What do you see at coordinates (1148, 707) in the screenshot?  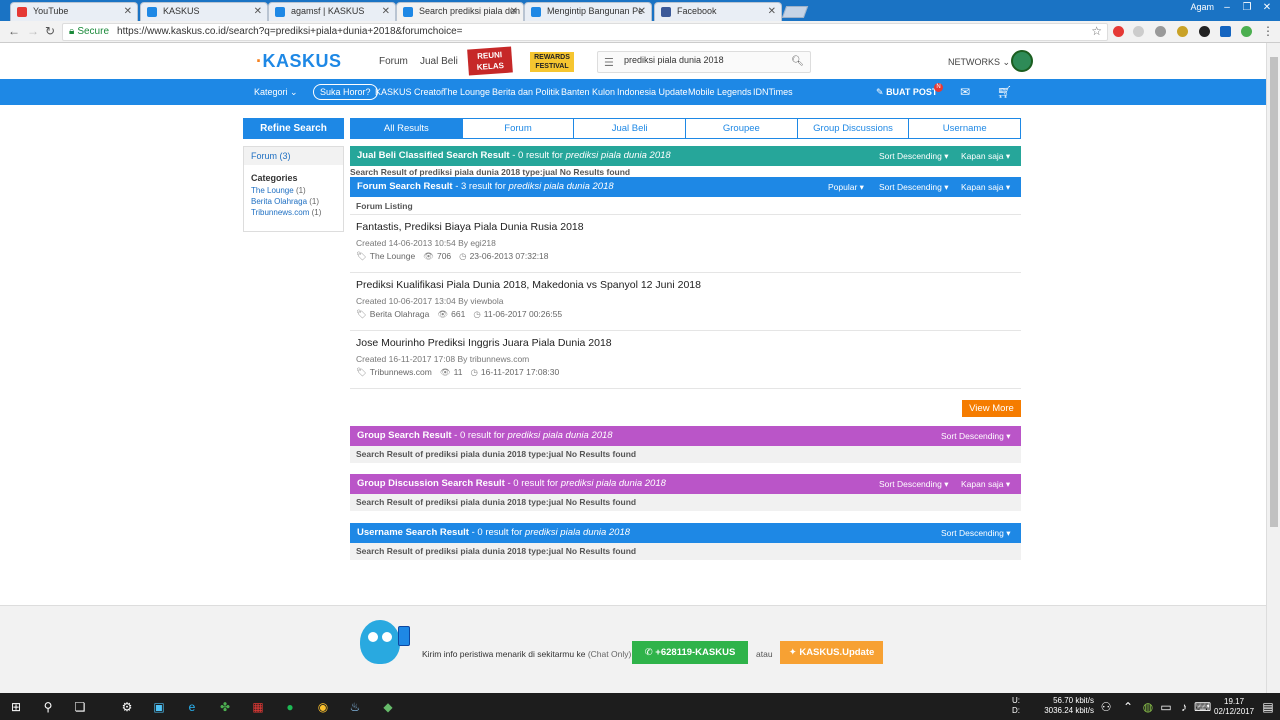 I see `tray-icon: ◍` at bounding box center [1148, 707].